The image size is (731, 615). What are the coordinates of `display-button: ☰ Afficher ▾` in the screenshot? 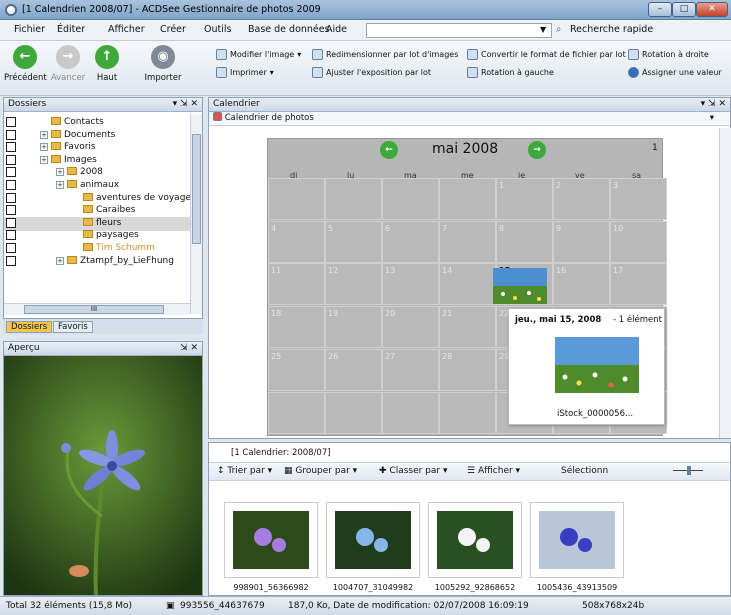 It's located at (493, 471).